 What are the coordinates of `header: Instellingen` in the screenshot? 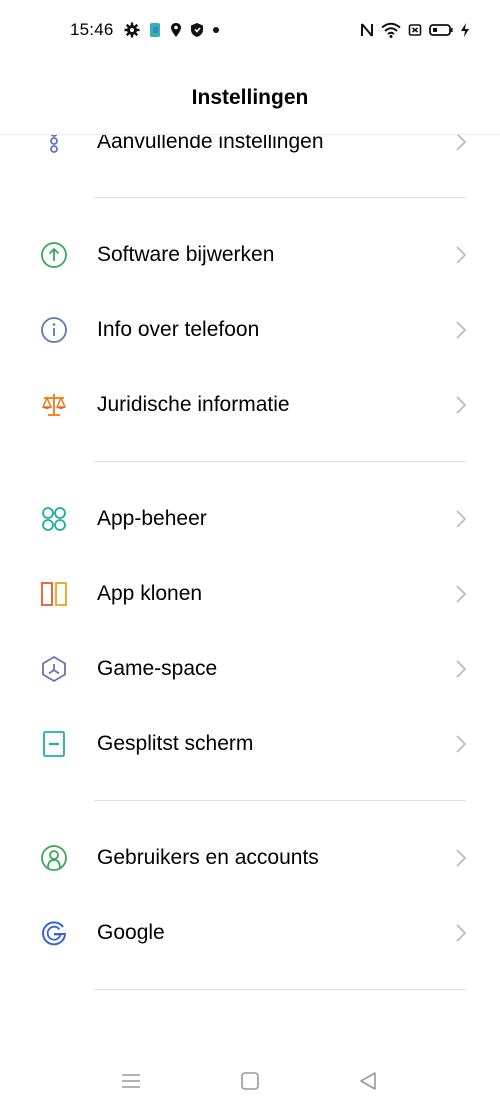 It's located at (250, 99).